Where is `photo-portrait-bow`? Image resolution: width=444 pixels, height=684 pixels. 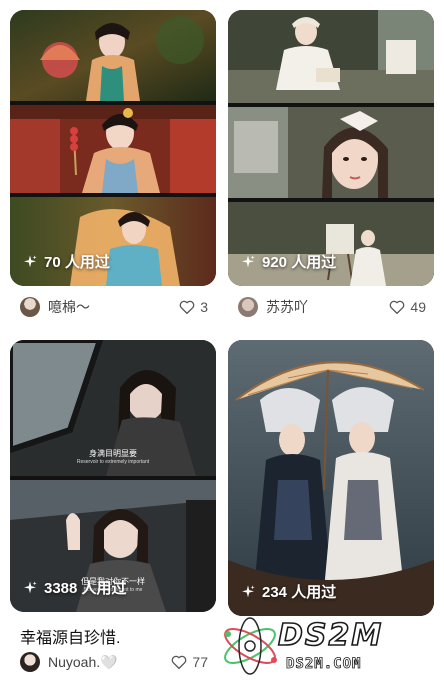
photo-portrait-bow is located at coordinates (331, 152).